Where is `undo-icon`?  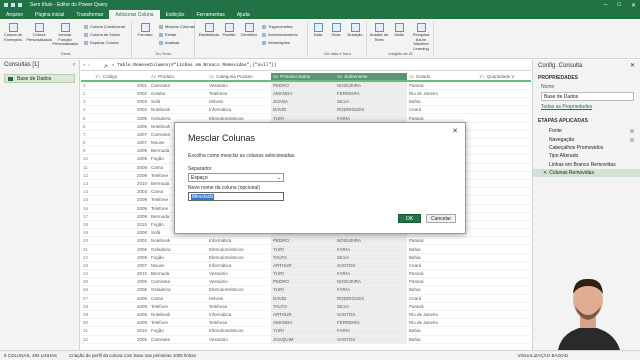 undo-icon is located at coordinates (13, 5).